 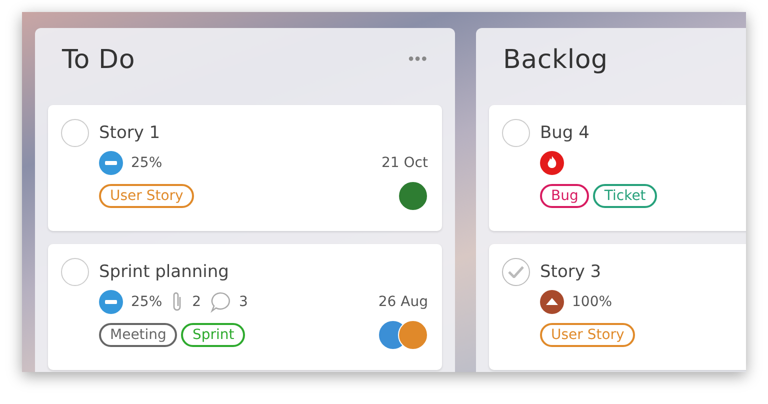 I want to click on tag: Meeting, so click(x=138, y=335).